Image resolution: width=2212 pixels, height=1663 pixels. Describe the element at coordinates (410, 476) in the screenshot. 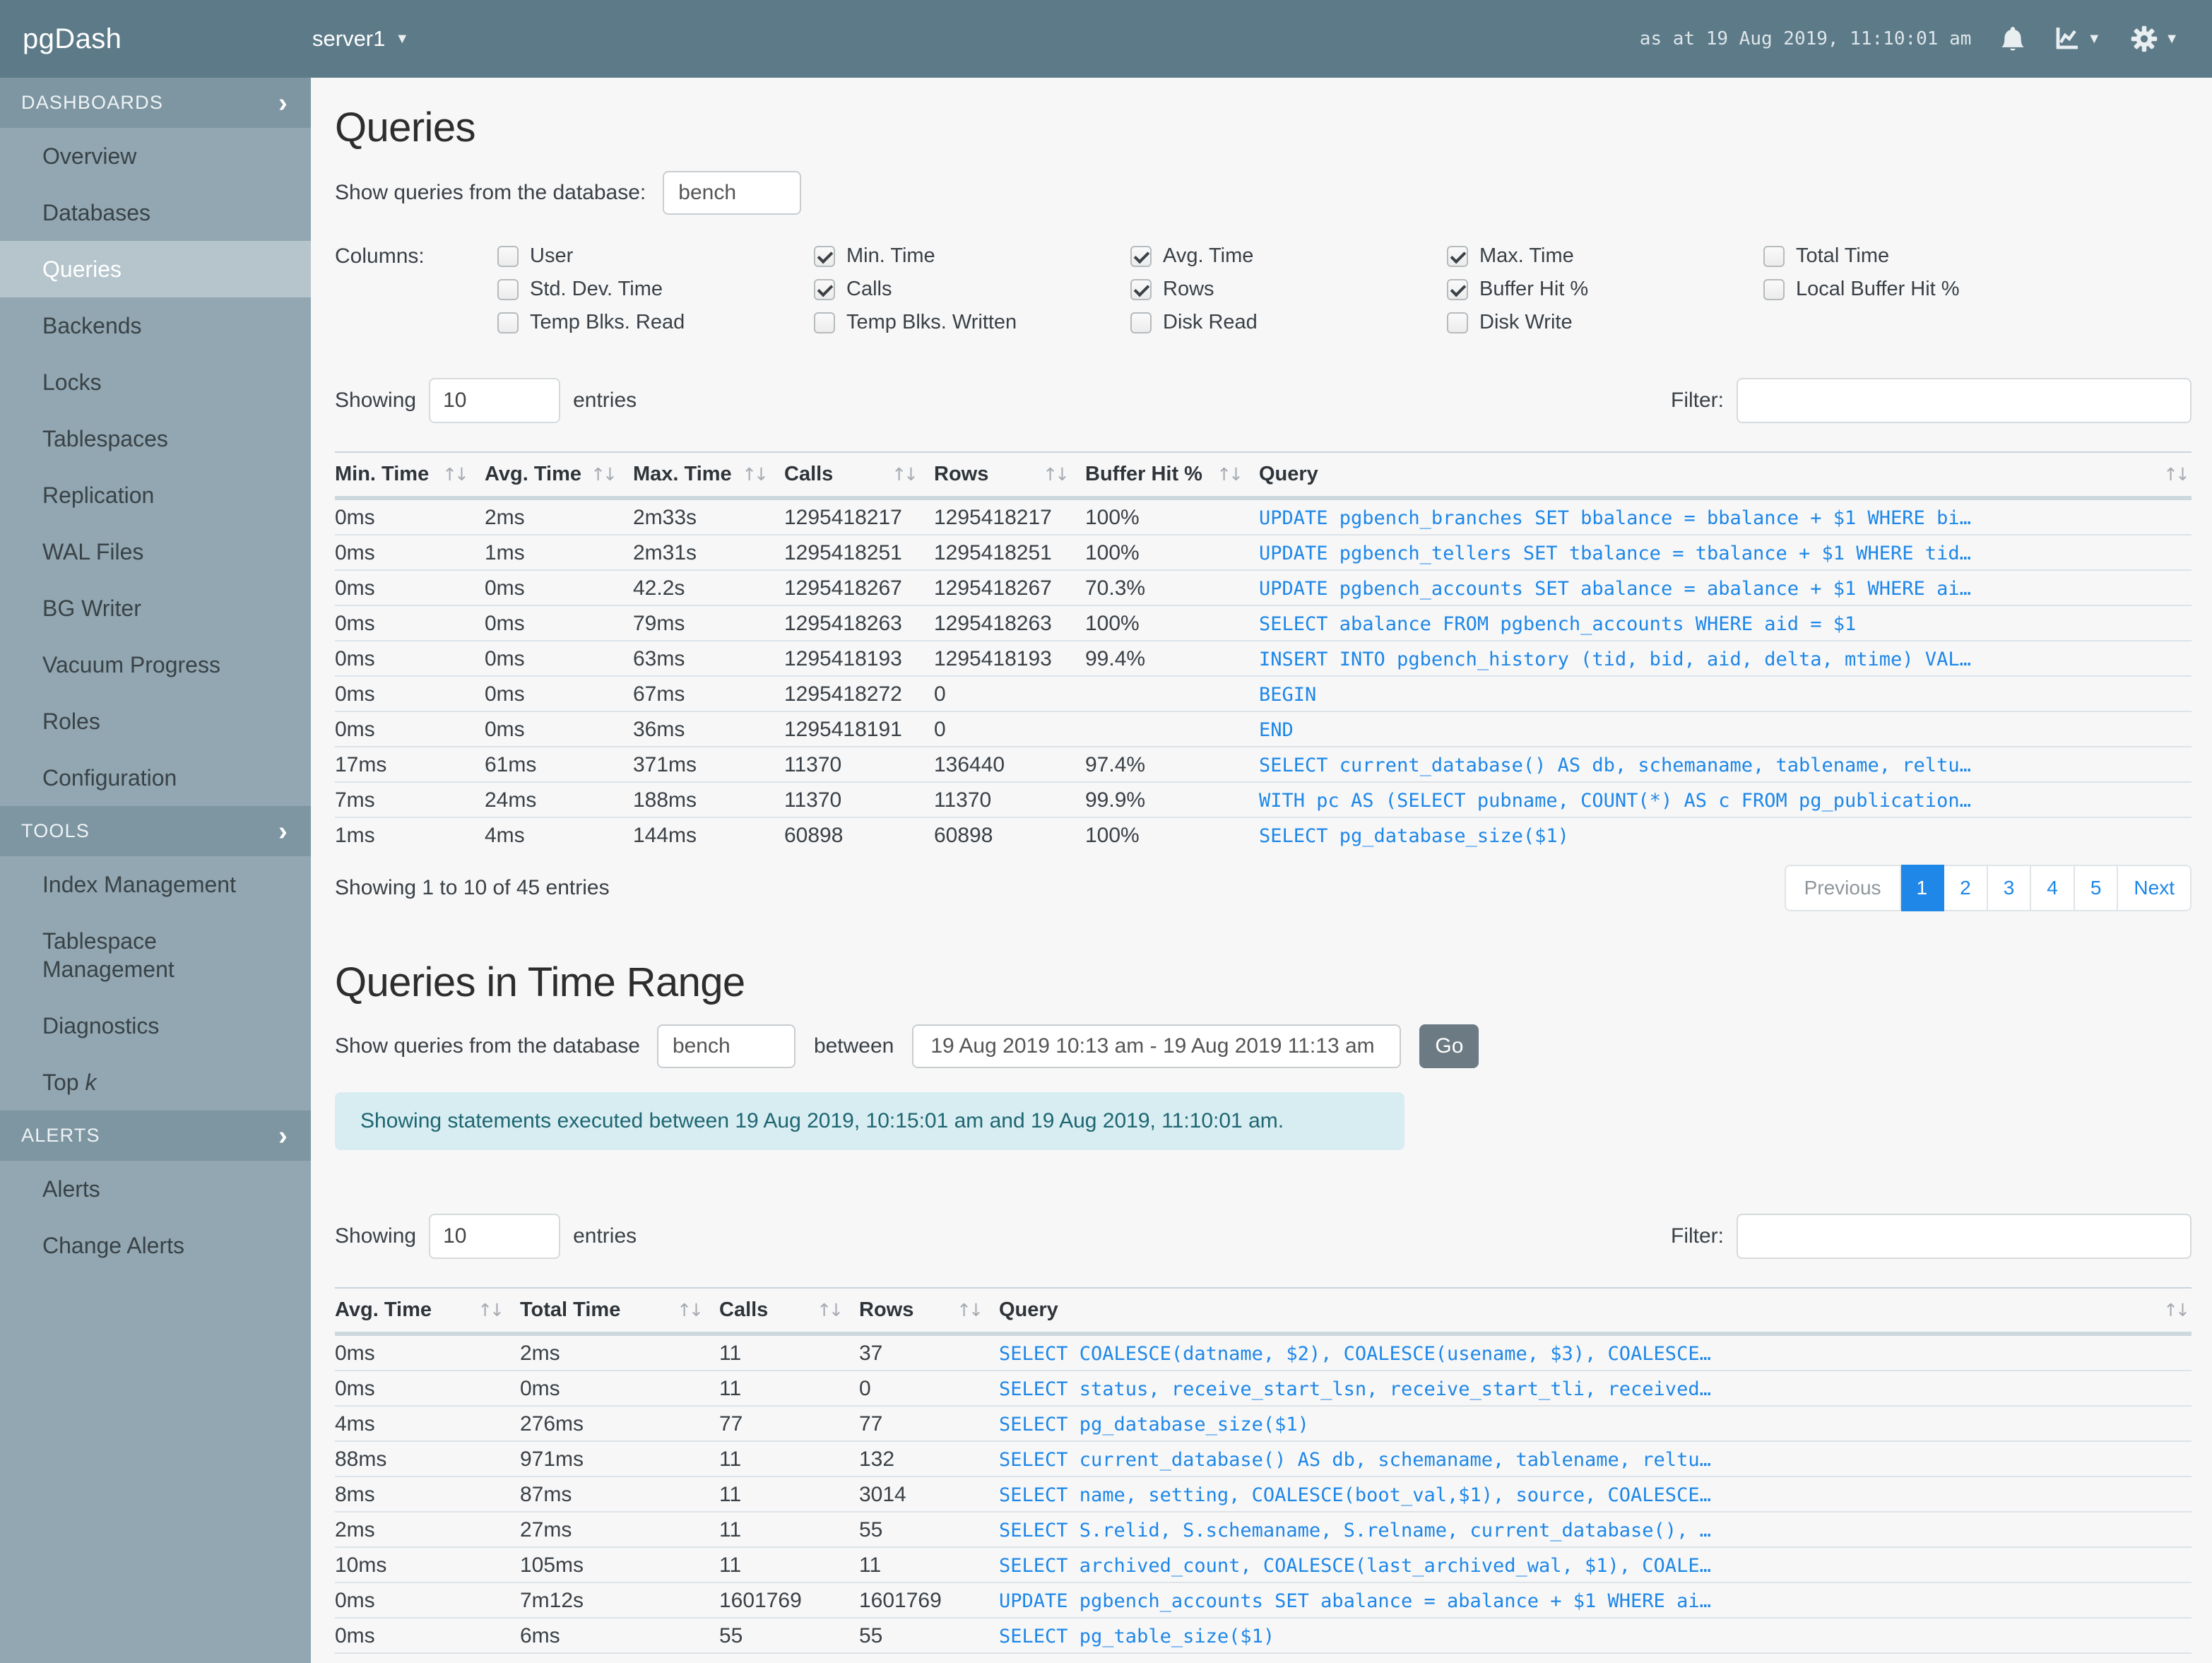

I see `col-header-min-time: Min. Time ↑↓` at that location.